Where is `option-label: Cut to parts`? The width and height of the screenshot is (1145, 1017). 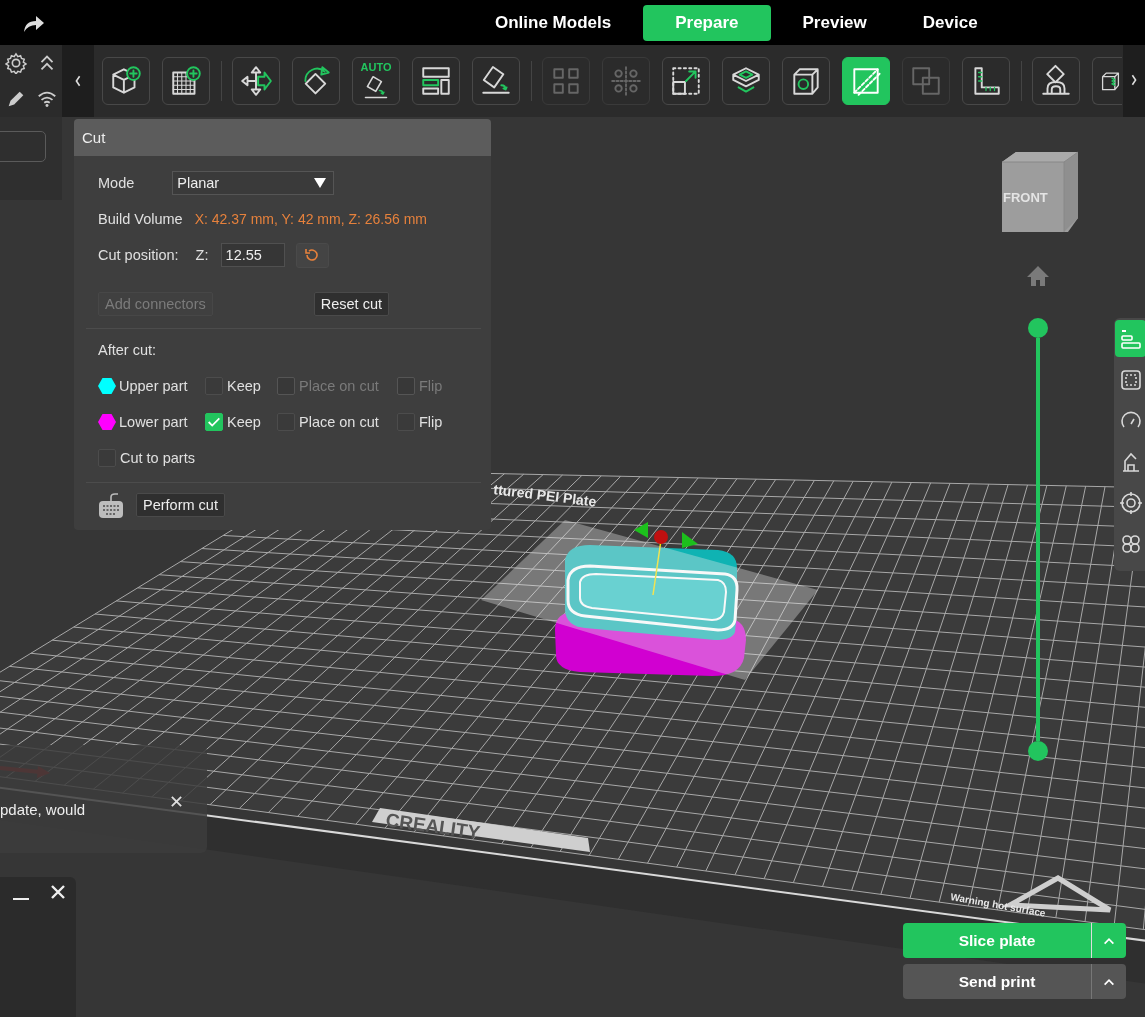
option-label: Cut to parts is located at coordinates (157, 458).